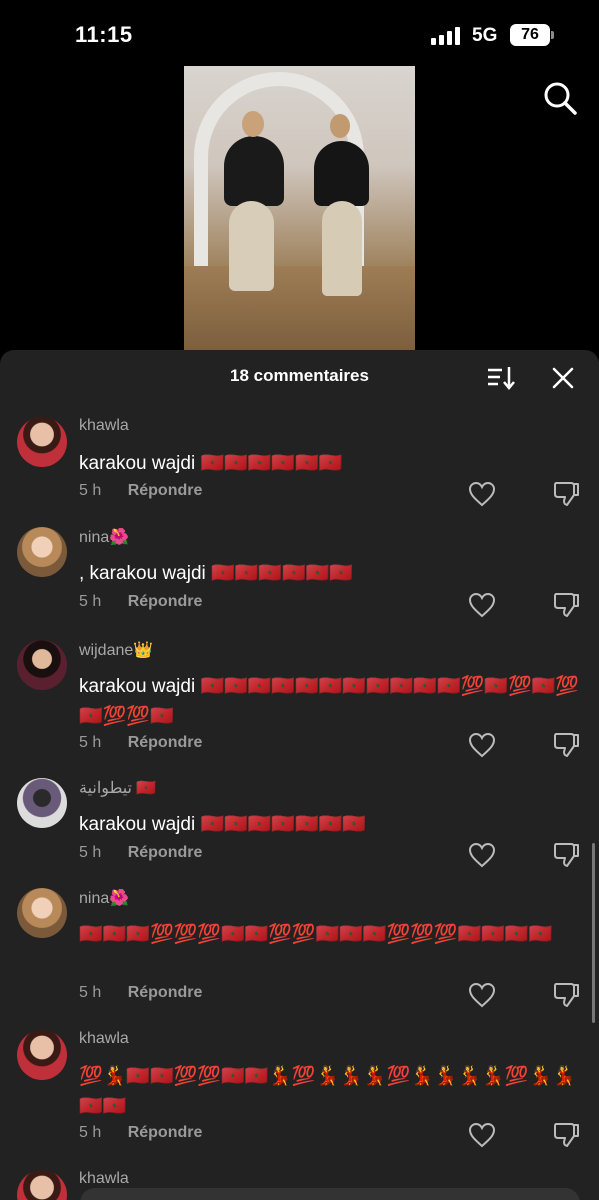 The width and height of the screenshot is (599, 1200). Describe the element at coordinates (327, 1091) in the screenshot. I see `comment-text: 💯💃🇲🇦🇲🇦💯💯🇲🇦🇲🇦💃💯💃💃💃💯💃💃💃💃💯💃💃🇲🇦🇲🇦` at that location.